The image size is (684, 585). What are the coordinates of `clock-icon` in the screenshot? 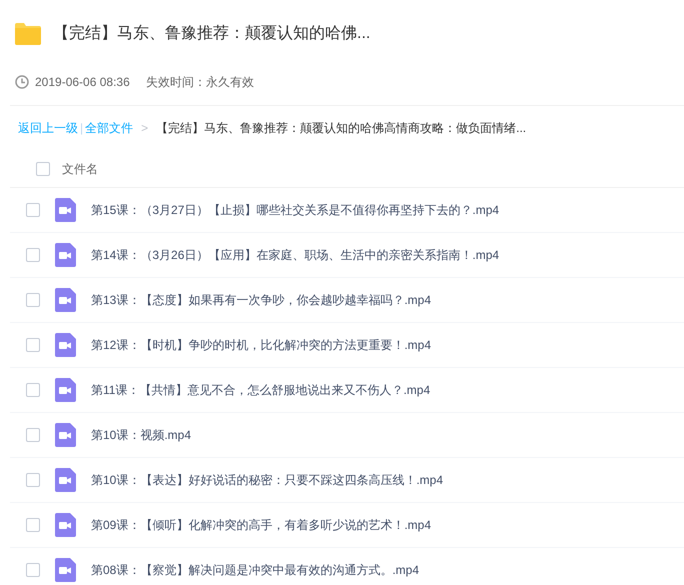 It's located at (22, 82).